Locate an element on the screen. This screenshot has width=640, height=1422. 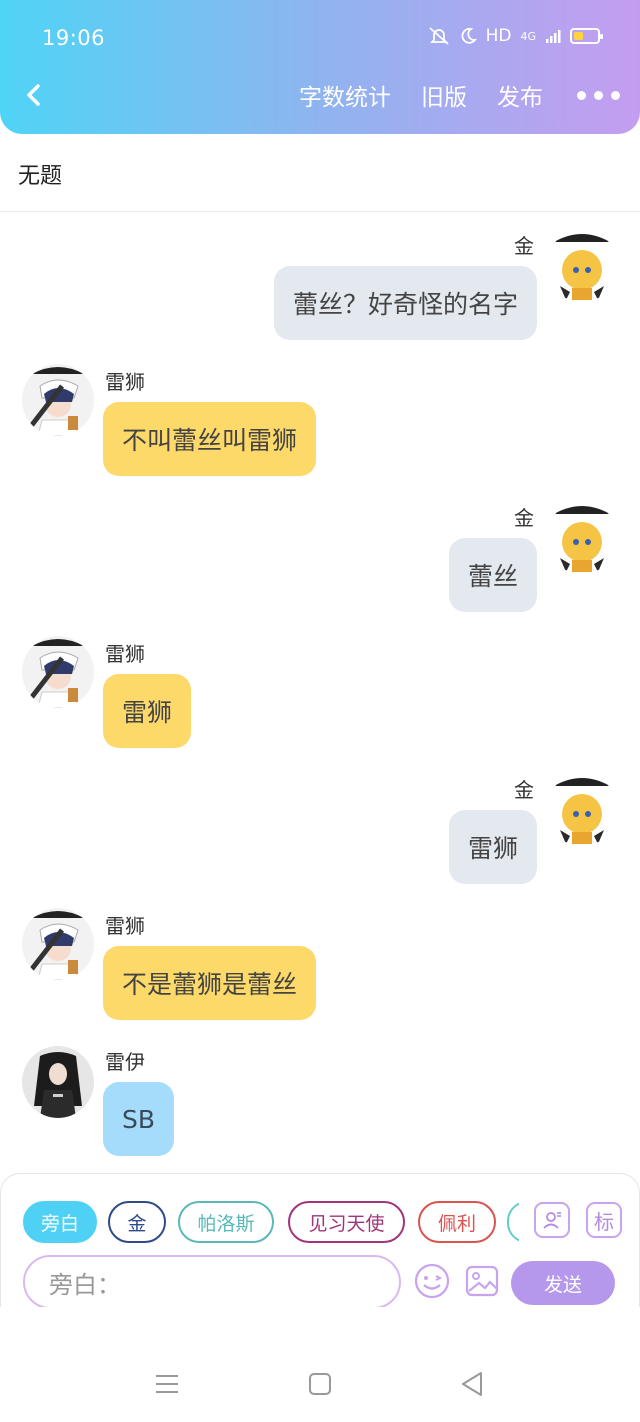
word-count-button: 字数统计 is located at coordinates (345, 95).